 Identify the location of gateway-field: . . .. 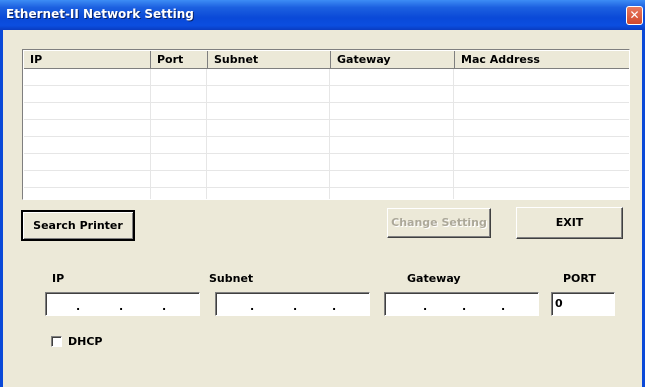
(461, 304).